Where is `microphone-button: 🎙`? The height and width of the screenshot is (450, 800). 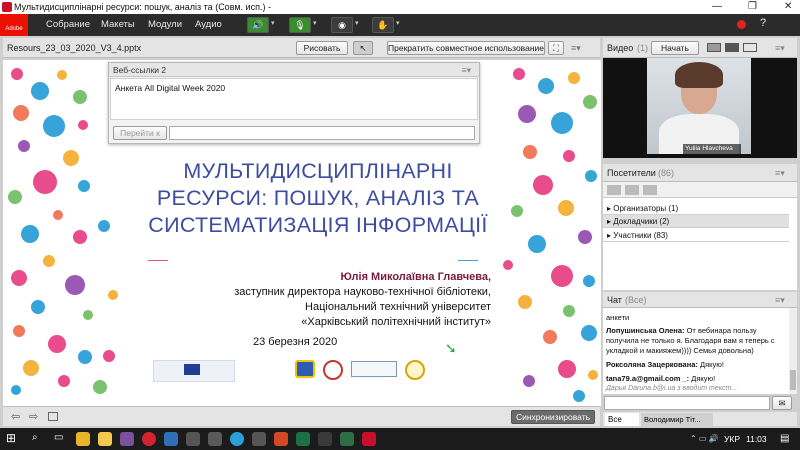 microphone-button: 🎙 is located at coordinates (300, 25).